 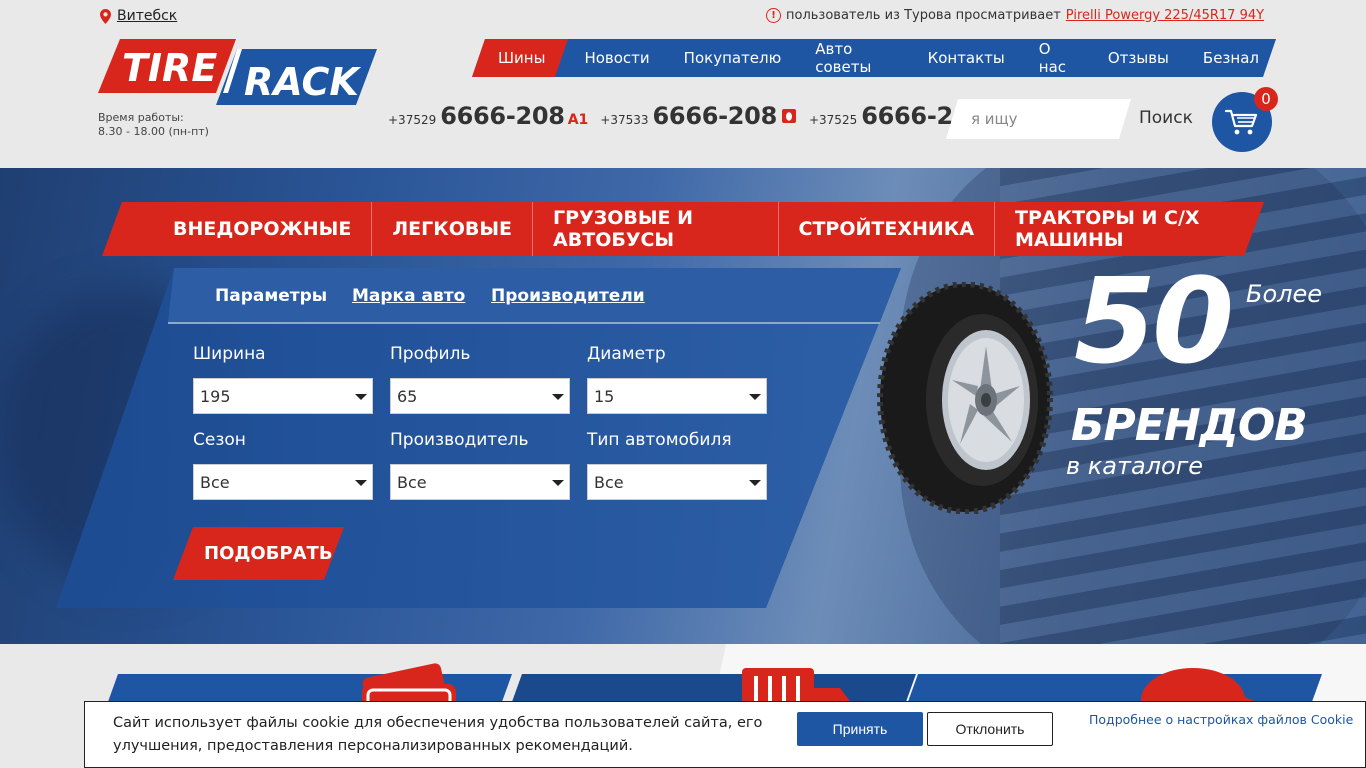 I want to click on pick-button: ПОДОБРАТЬ, so click(x=258, y=553).